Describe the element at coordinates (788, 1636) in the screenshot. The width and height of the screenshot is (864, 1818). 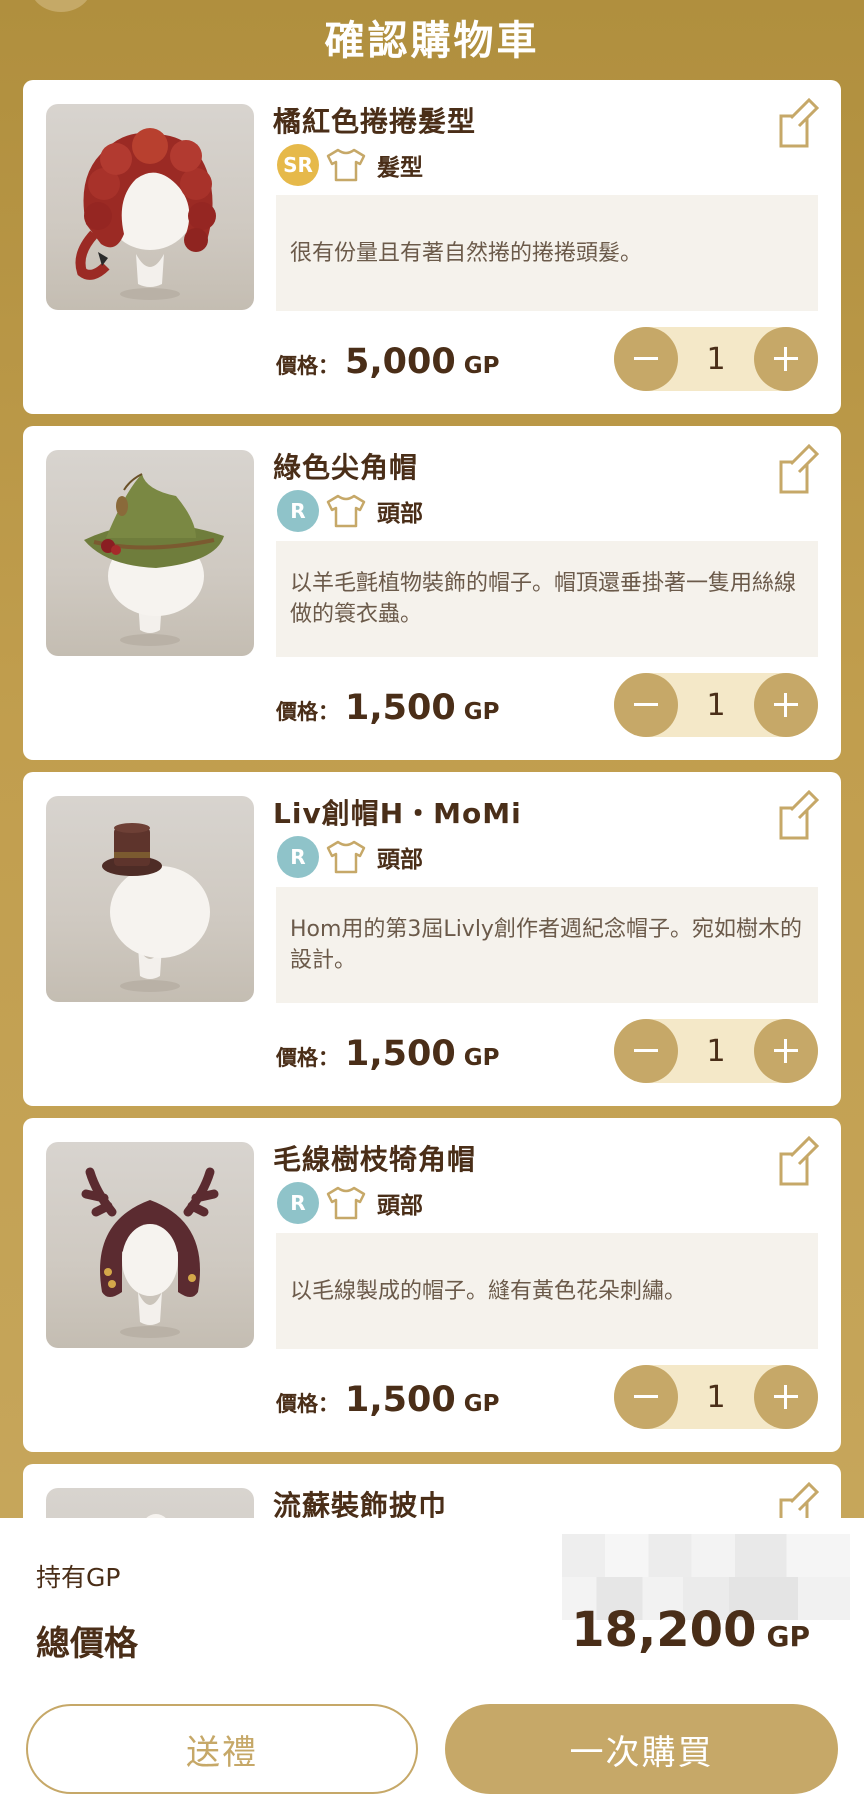
I see `total-price-unit: GP` at that location.